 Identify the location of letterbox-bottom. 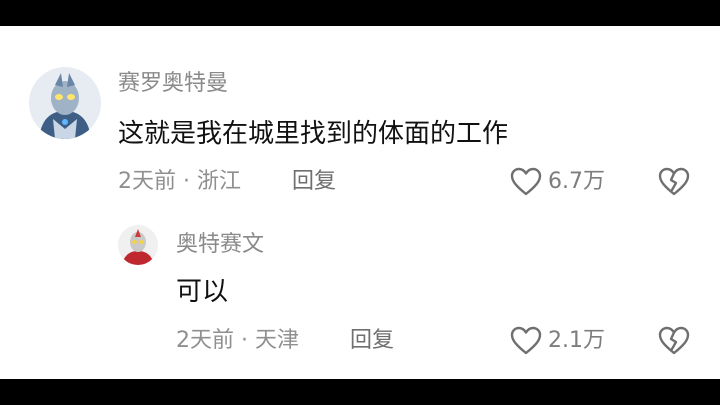
(360, 392).